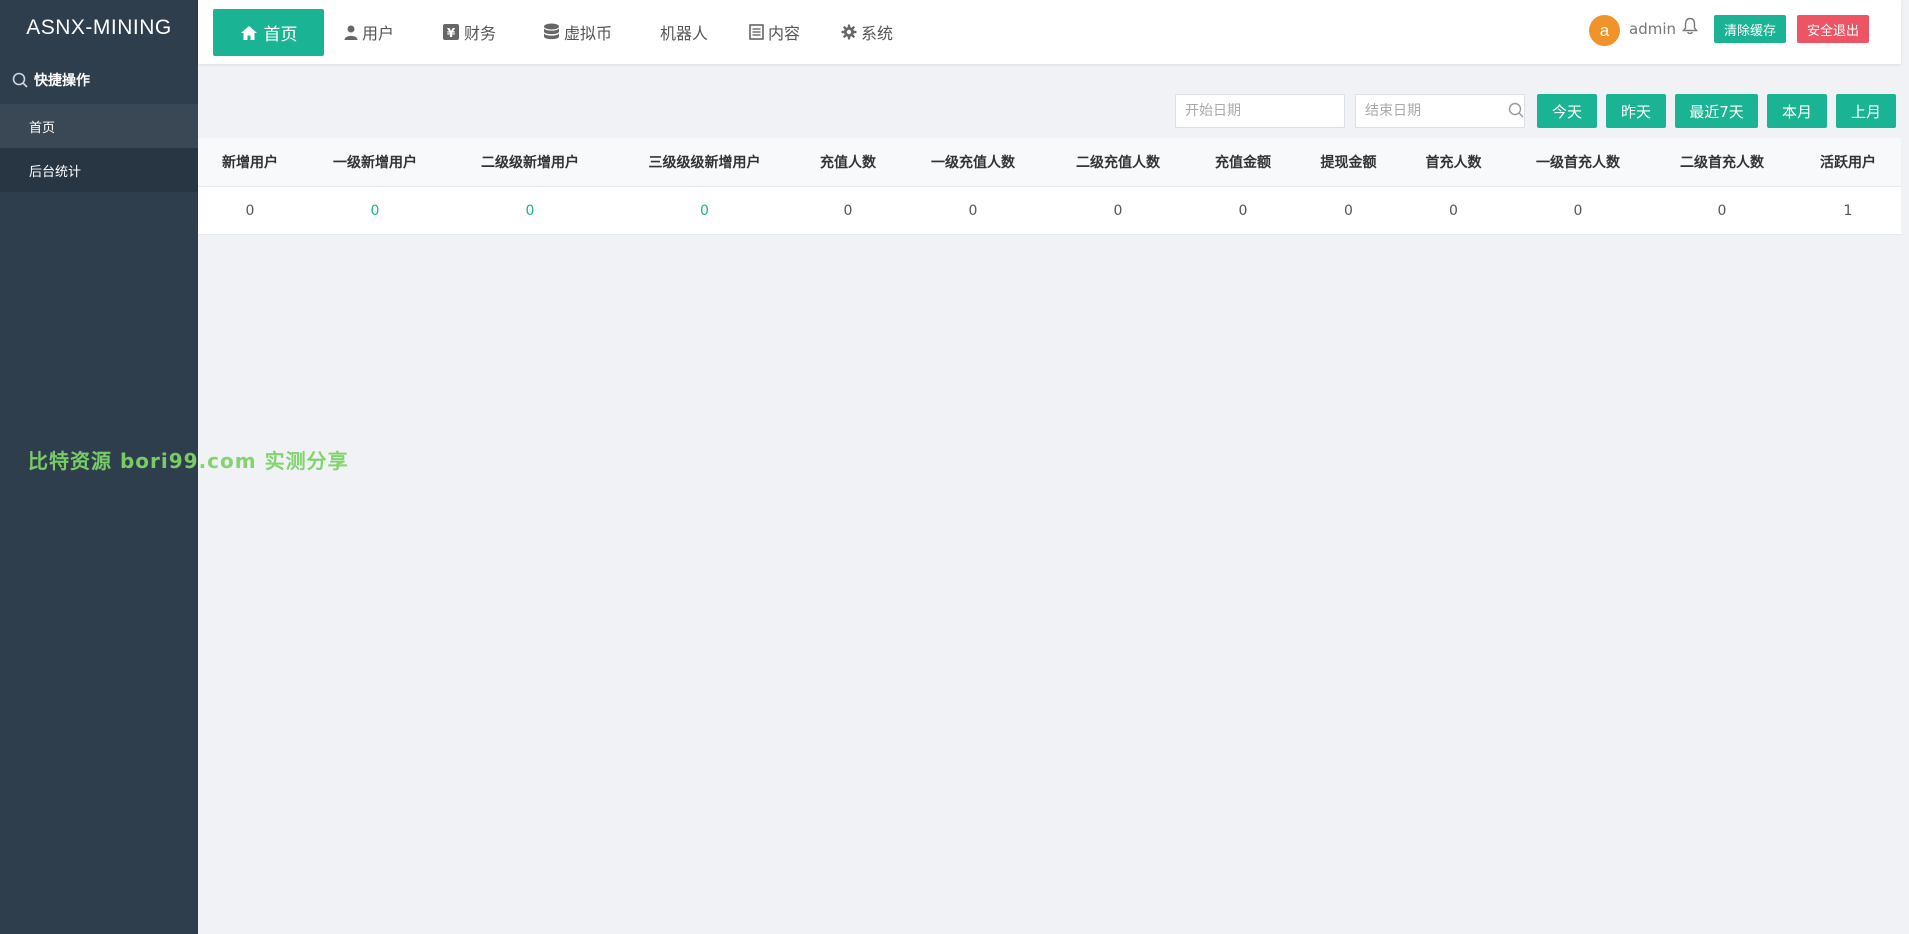 The image size is (1909, 934). Describe the element at coordinates (99, 170) in the screenshot. I see `sidebar-item-stats: 后台统计` at that location.